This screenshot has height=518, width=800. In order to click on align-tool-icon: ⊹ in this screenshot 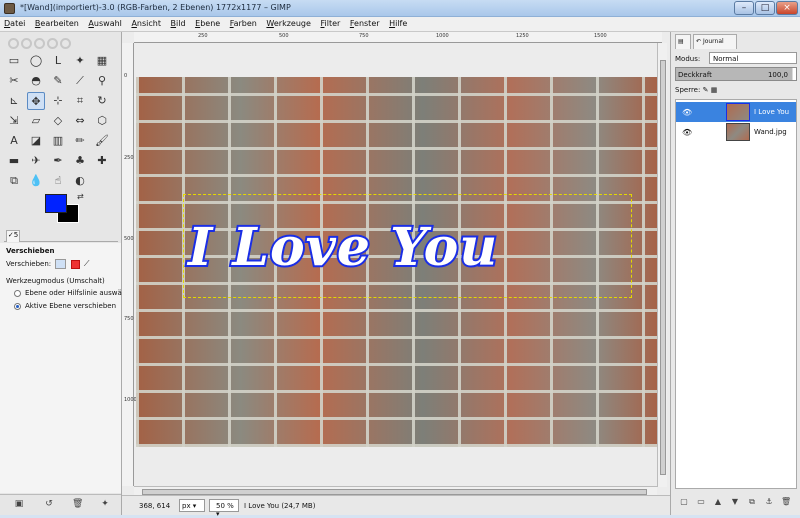, I will do `click(58, 101)`.